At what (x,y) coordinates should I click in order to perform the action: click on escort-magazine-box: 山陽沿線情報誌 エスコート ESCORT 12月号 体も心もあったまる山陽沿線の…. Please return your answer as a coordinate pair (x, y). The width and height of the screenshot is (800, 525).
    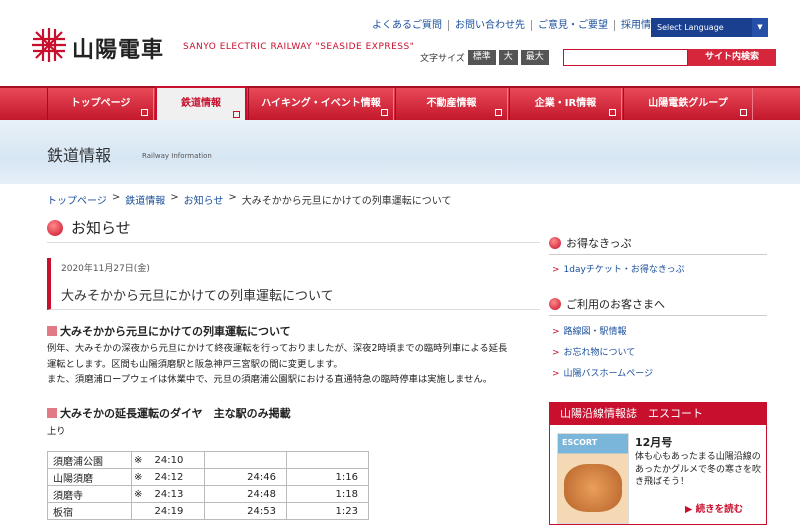
    Looking at the image, I should click on (658, 463).